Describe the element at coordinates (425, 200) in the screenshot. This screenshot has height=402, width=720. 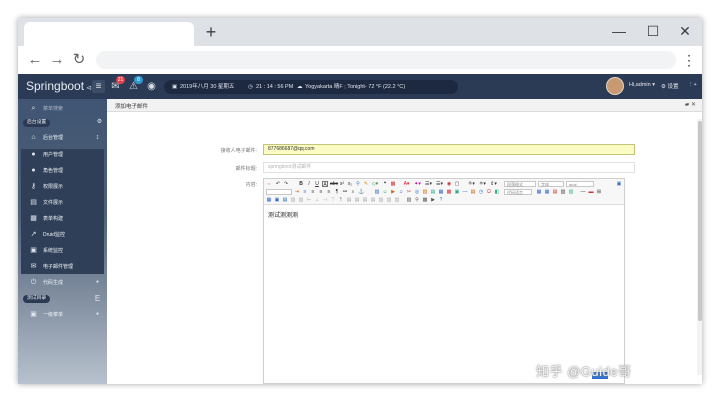
I see `autotypeset-icon: ▩` at that location.